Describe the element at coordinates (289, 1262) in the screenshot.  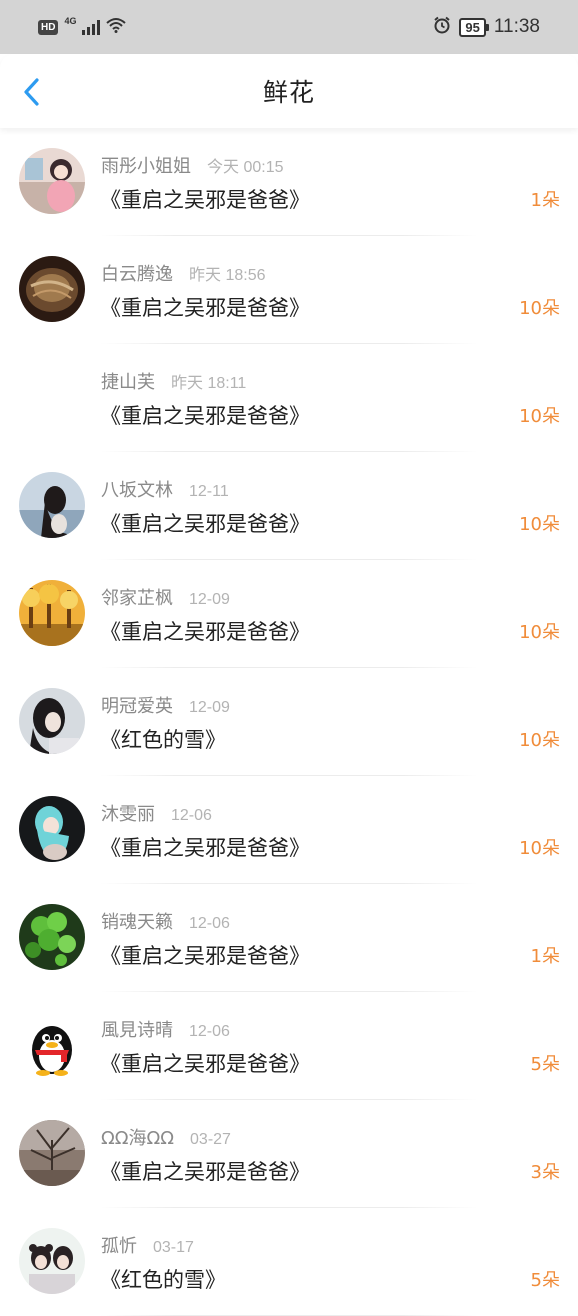
I see `list-item: 孤忻 03-17 《红色的雪》 5朵` at that location.